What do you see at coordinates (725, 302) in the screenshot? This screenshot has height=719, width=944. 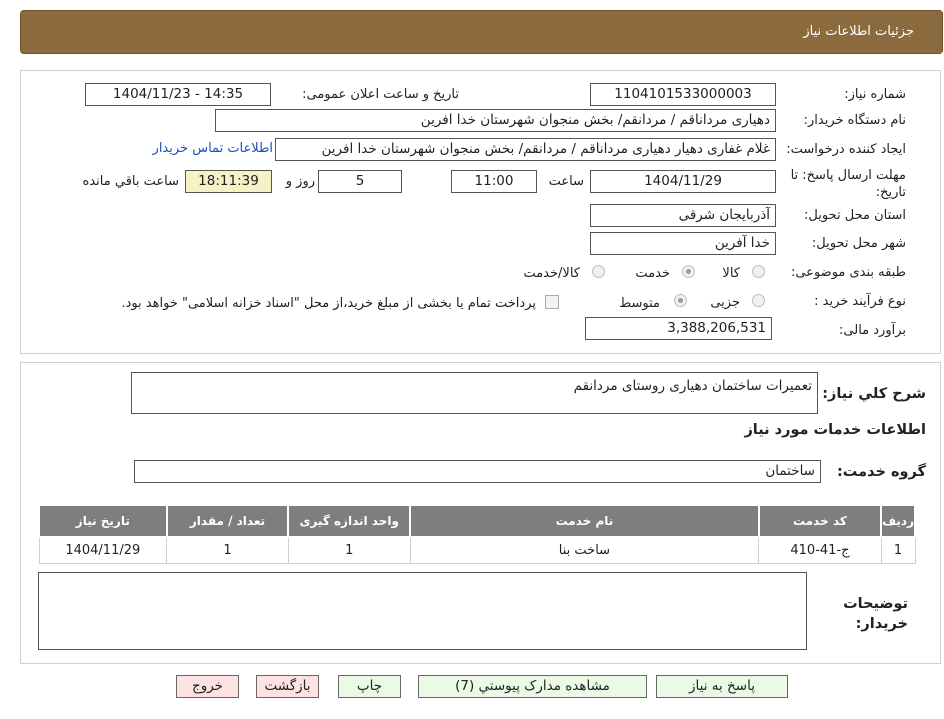 I see `process-minor-label: جزیی` at bounding box center [725, 302].